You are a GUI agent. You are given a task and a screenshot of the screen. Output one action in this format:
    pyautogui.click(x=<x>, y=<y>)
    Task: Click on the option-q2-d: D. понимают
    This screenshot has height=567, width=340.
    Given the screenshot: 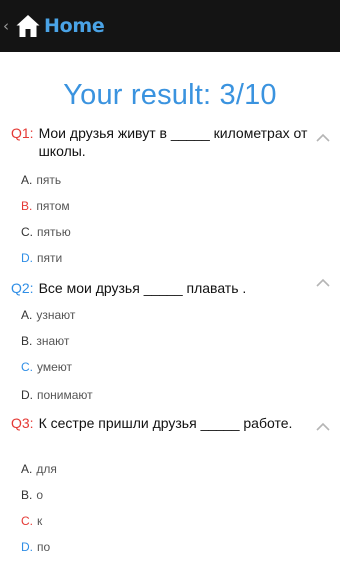 What is the action you would take?
    pyautogui.click(x=57, y=395)
    